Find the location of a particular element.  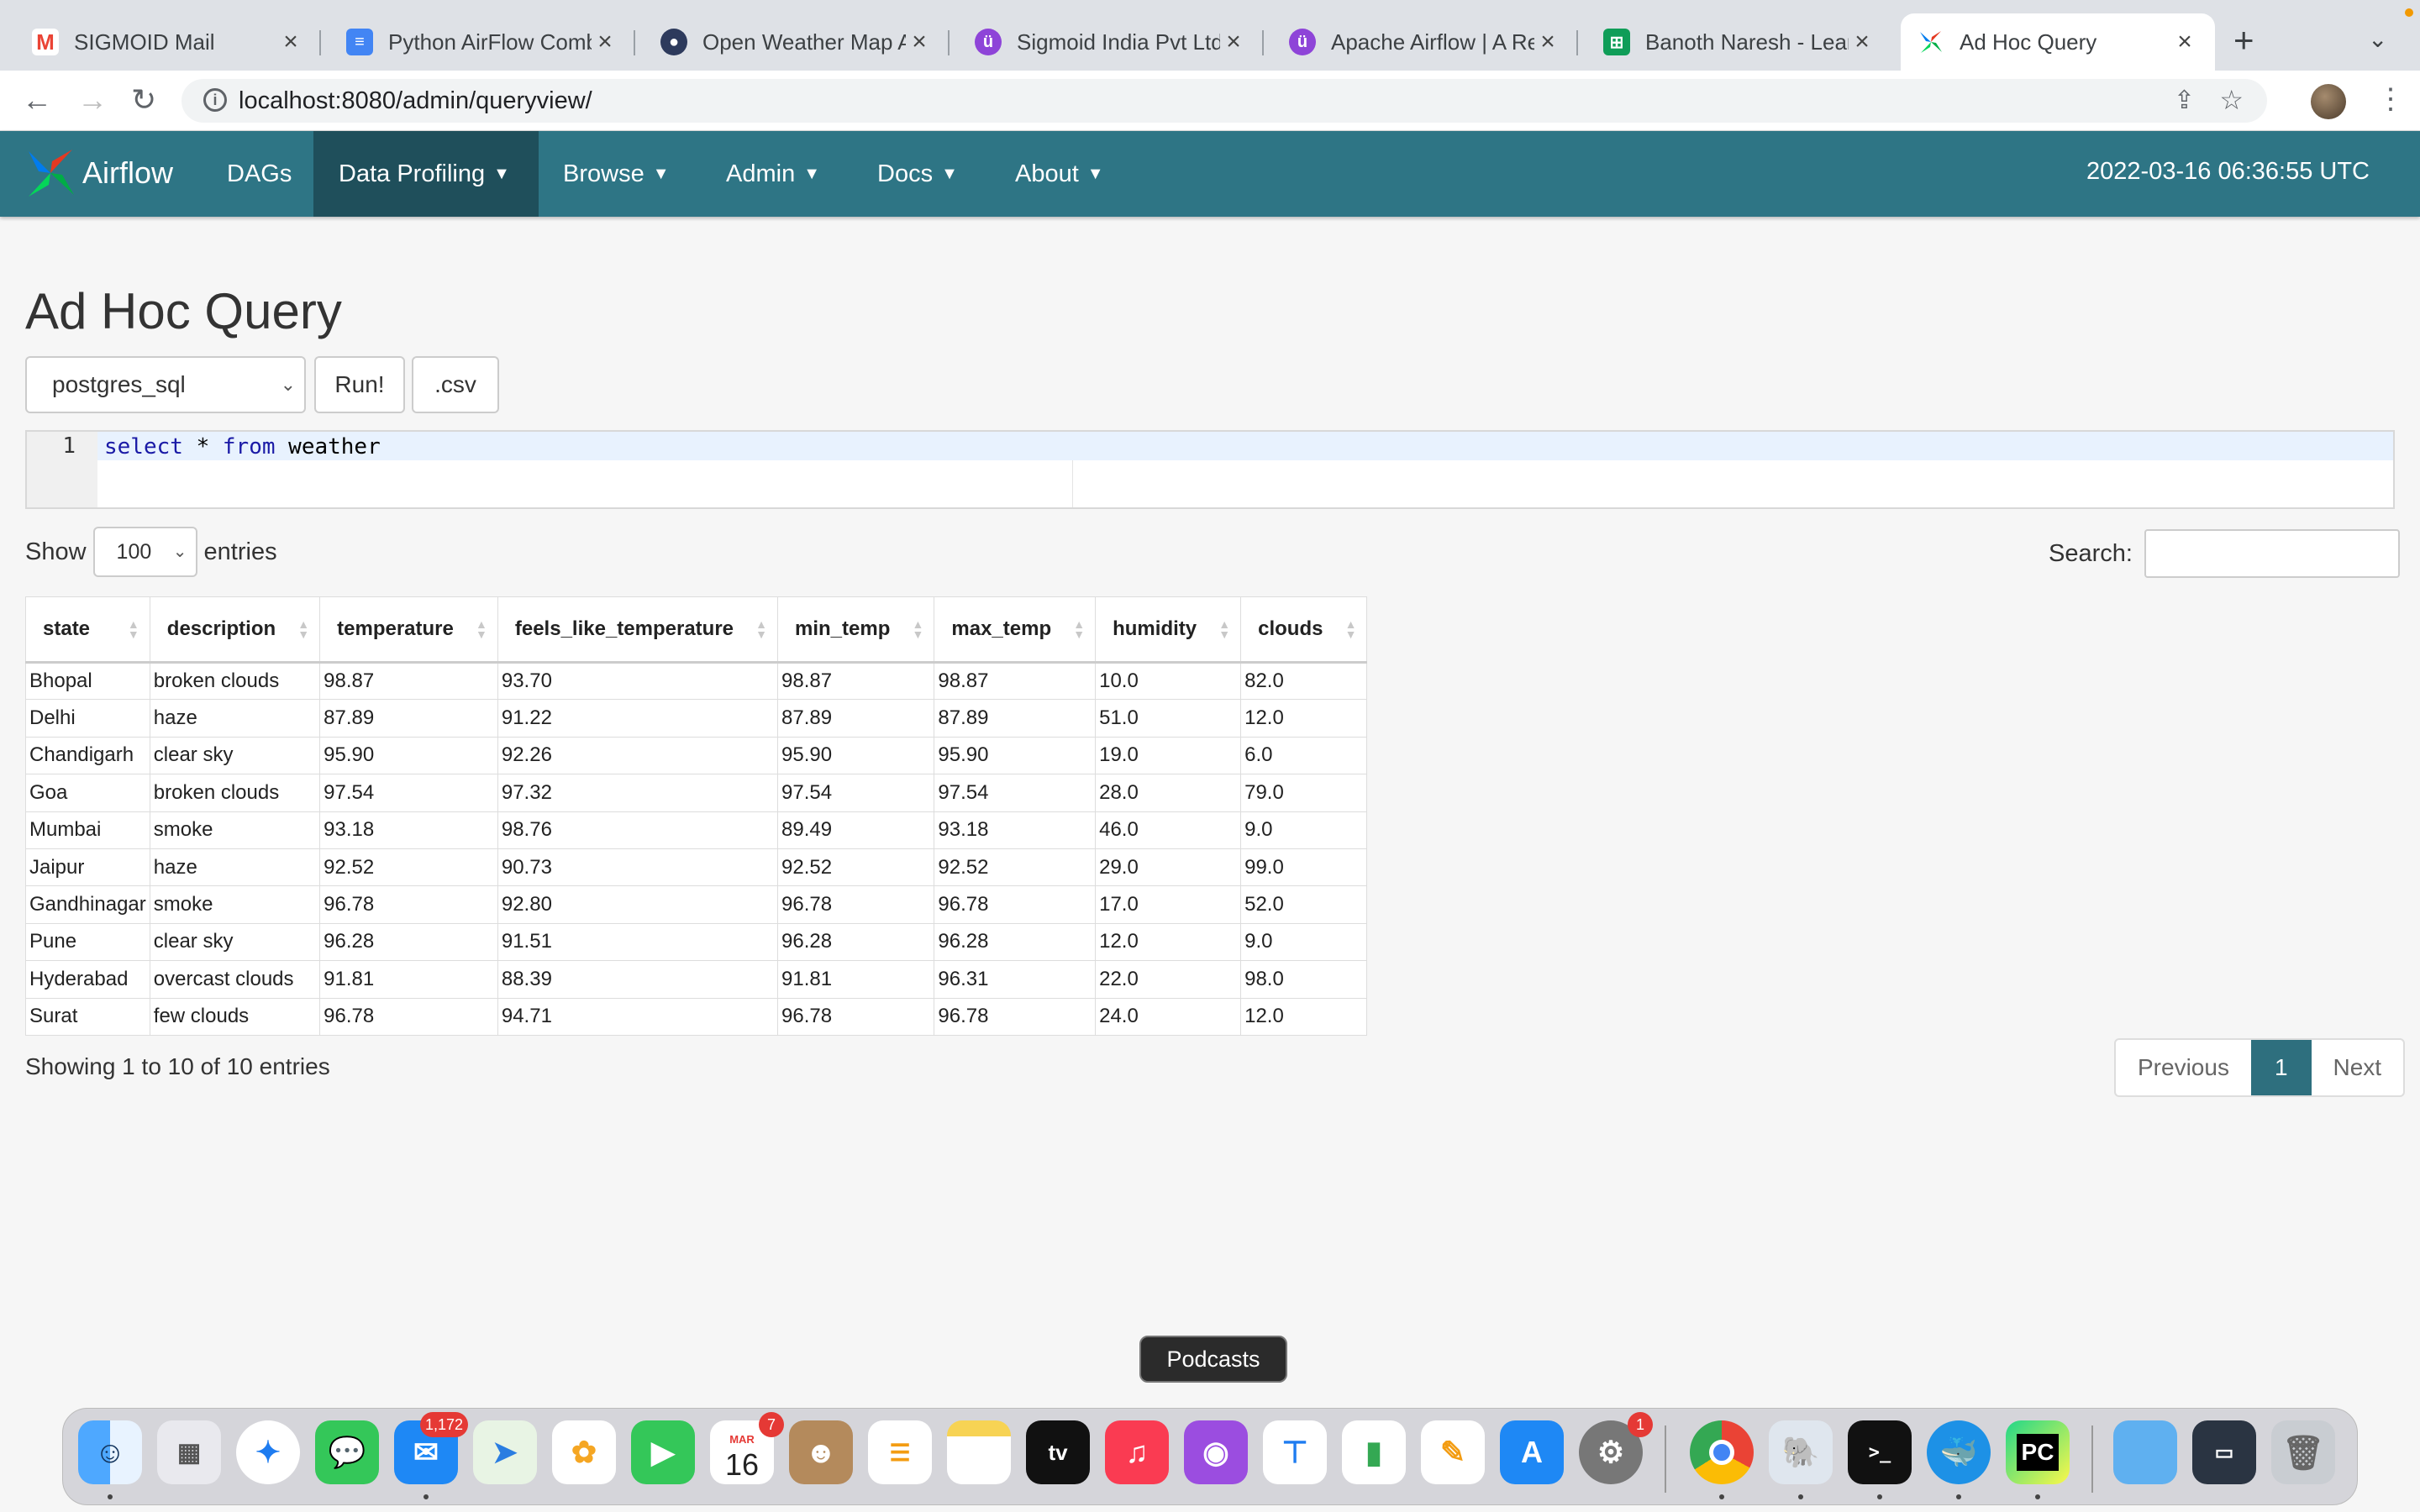

column-header-state: state ▲ ▼ is located at coordinates (87, 630).